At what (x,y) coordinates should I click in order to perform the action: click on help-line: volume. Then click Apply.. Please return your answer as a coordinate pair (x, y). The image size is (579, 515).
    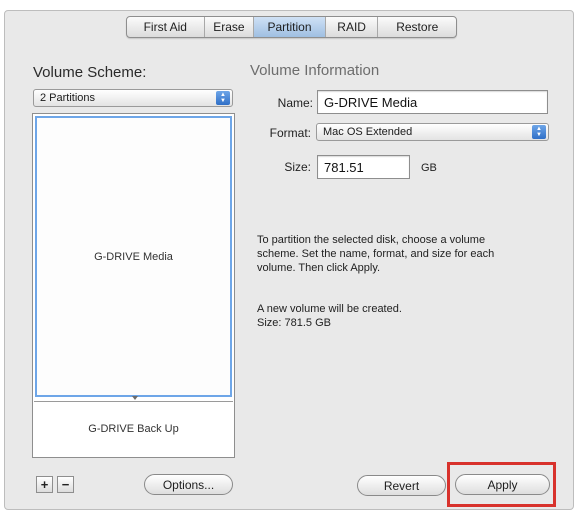
    Looking at the image, I should click on (319, 268).